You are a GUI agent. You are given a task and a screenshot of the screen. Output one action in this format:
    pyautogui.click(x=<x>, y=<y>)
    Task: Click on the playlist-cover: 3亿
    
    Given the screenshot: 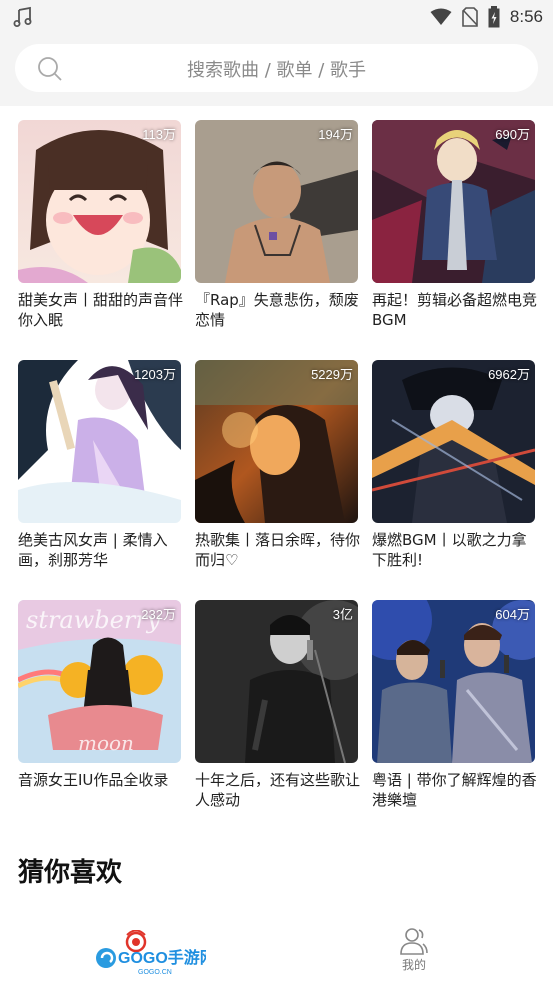 What is the action you would take?
    pyautogui.click(x=276, y=681)
    